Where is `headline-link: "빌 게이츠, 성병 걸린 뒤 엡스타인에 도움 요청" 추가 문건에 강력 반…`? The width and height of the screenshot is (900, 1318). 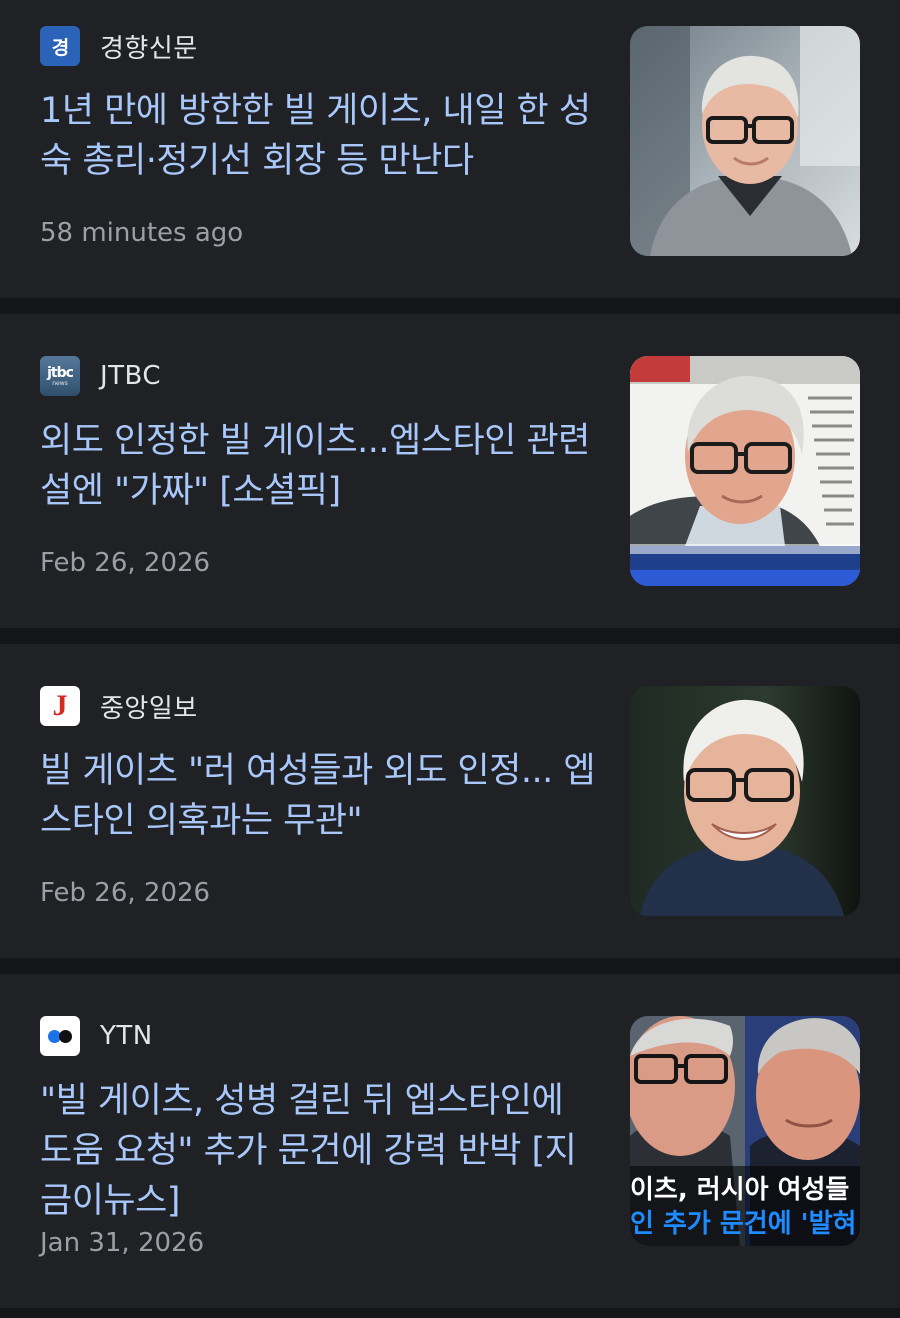
headline-link: "빌 게이츠, 성병 걸린 뒤 엡스타인에 도움 요청" 추가 문건에 강력 반… is located at coordinates (320, 1151).